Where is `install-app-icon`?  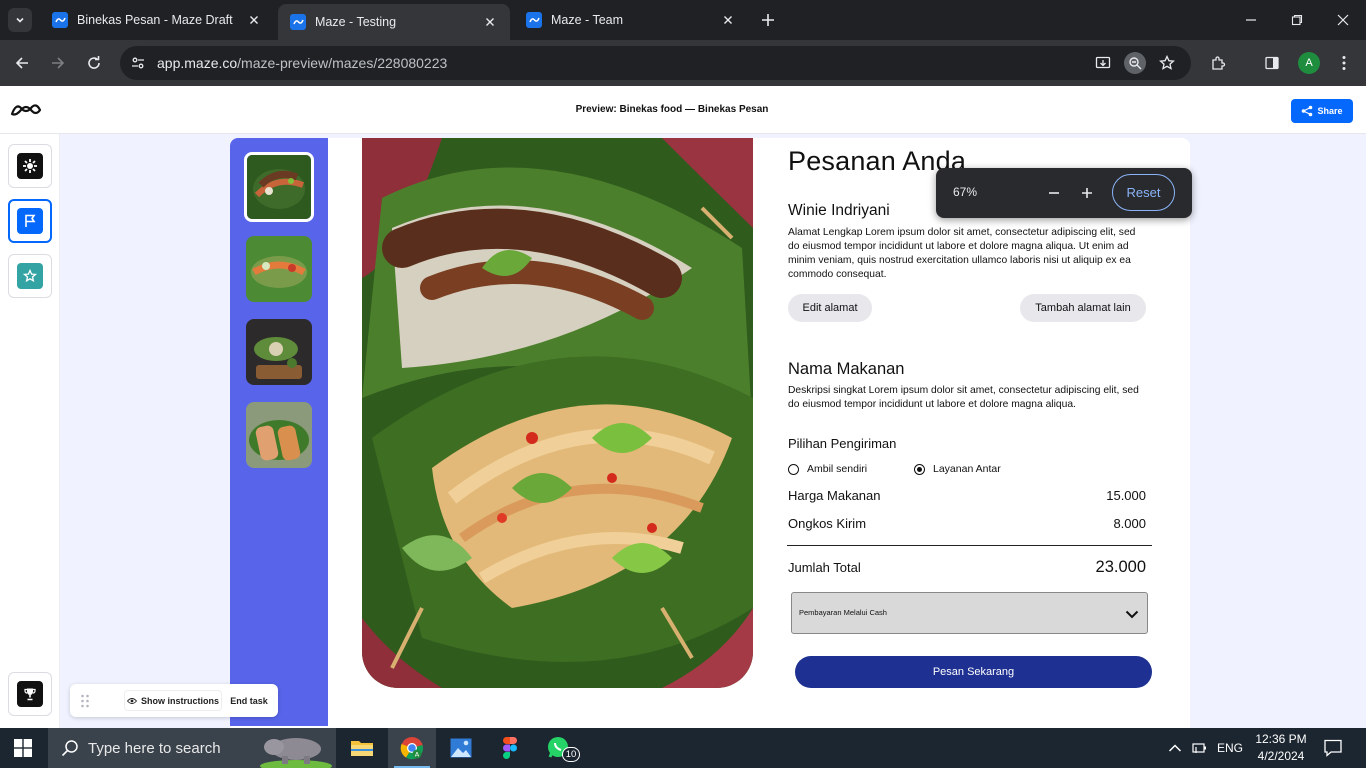
install-app-icon is located at coordinates (1103, 63).